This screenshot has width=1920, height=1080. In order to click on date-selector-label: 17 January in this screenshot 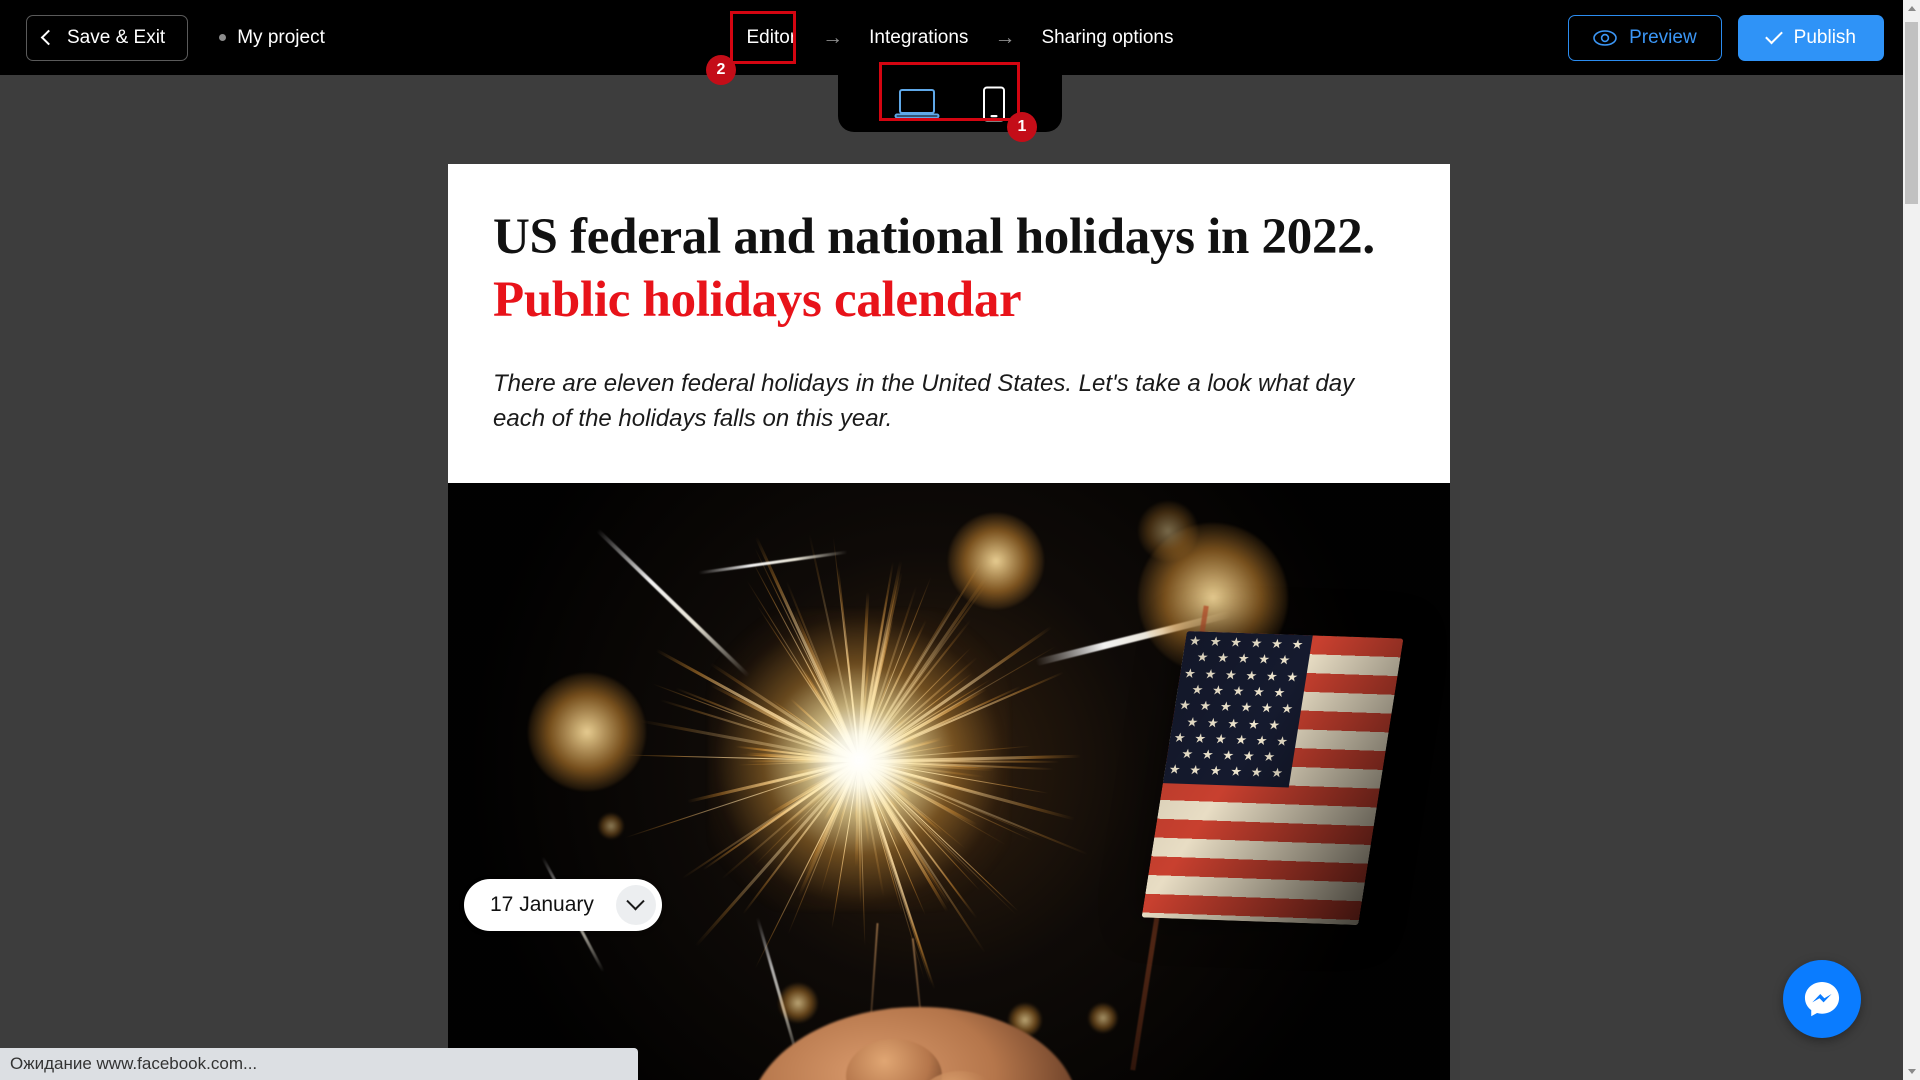, I will do `click(542, 905)`.